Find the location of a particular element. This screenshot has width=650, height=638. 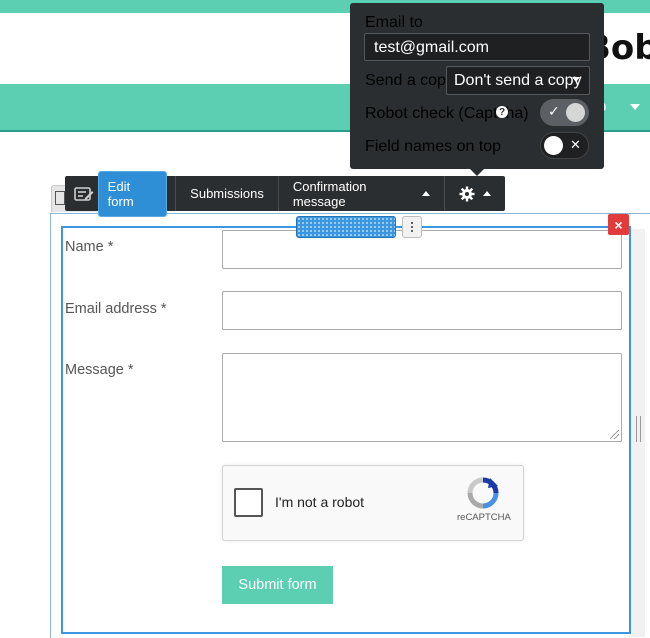

settings-button is located at coordinates (475, 193).